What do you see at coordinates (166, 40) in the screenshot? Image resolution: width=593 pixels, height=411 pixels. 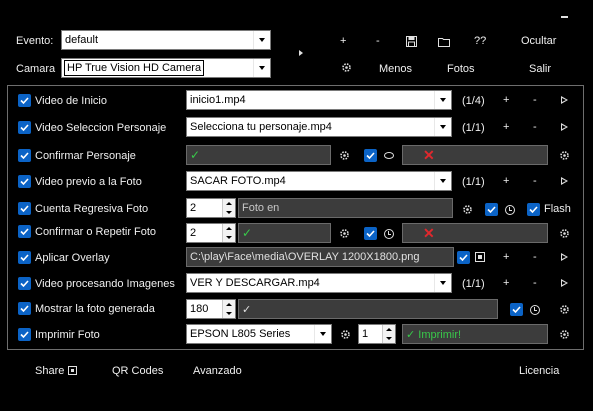 I see `evento-select: default` at bounding box center [166, 40].